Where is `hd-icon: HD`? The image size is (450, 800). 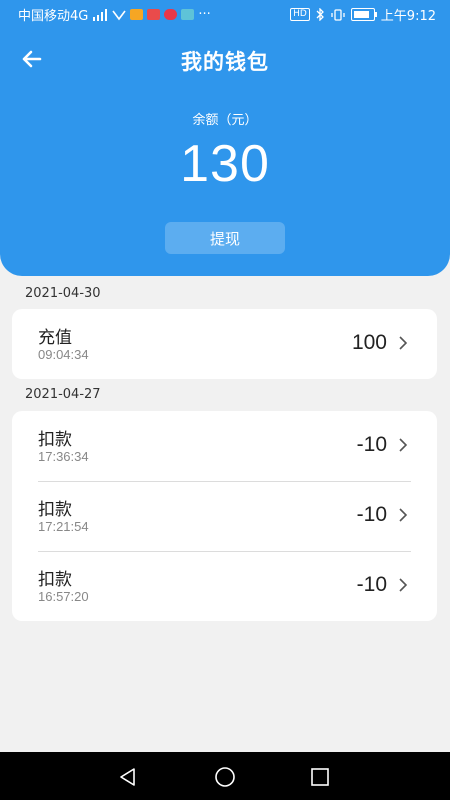
hd-icon: HD is located at coordinates (300, 14).